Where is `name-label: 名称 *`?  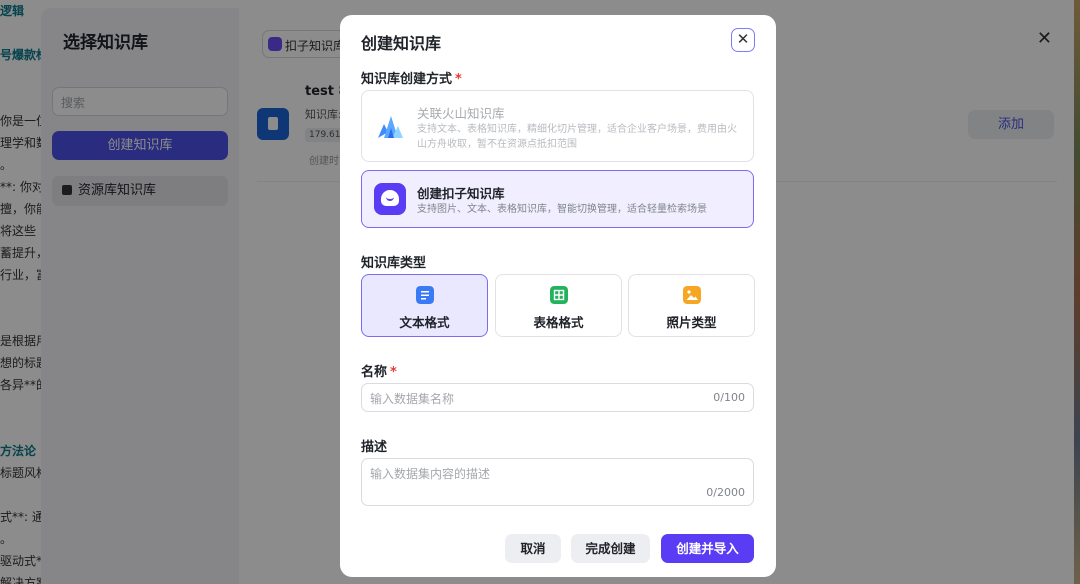
name-label: 名称 * is located at coordinates (379, 372).